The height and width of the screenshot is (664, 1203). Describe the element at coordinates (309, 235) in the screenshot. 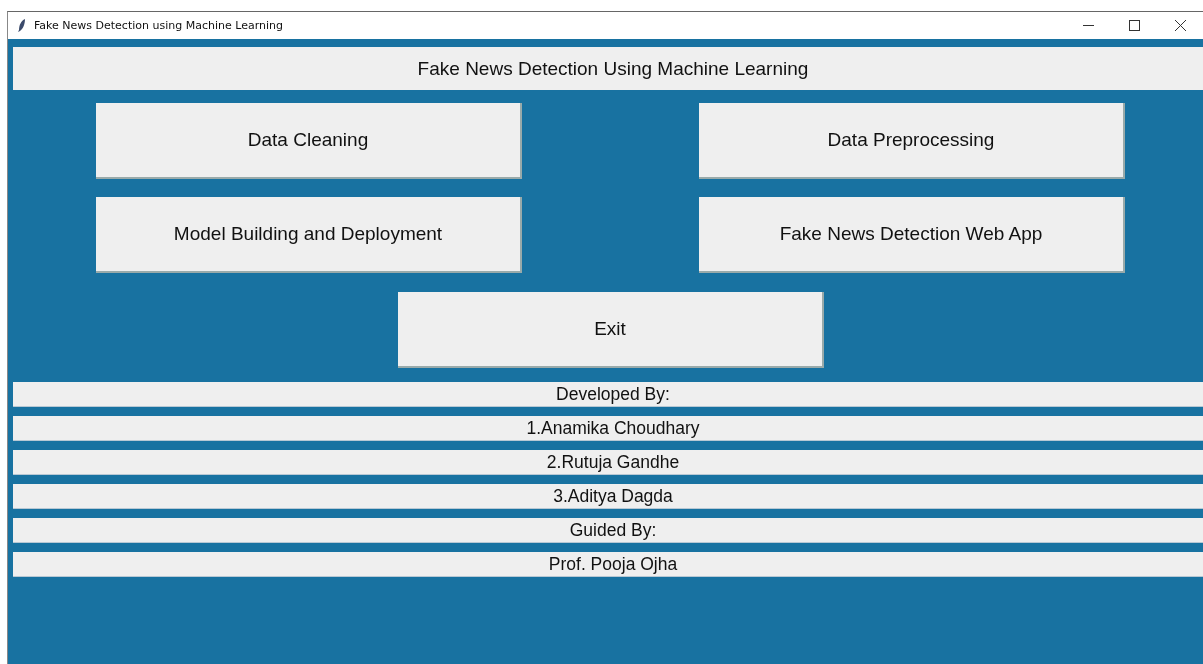

I see `menu-button: Model Building and Deployment` at that location.